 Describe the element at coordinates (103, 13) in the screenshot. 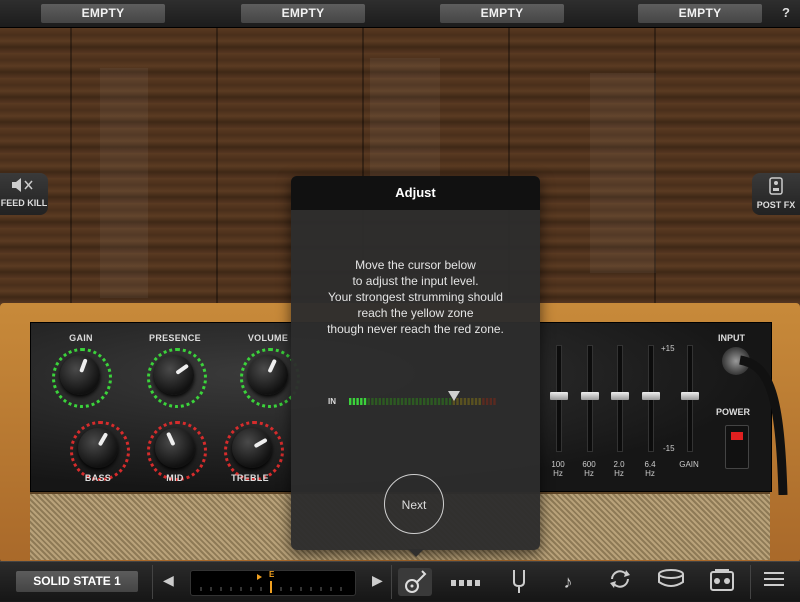

I see `effect-slot-1: EMPTY` at that location.